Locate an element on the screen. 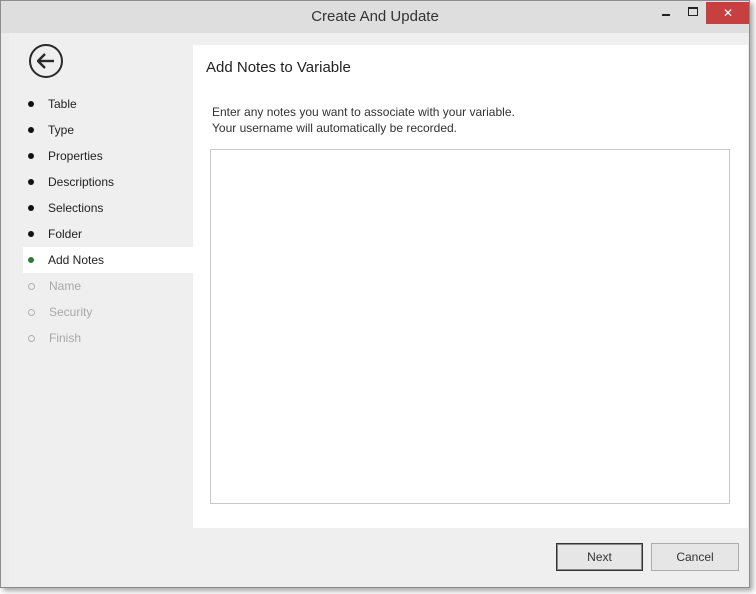  page-title: Add Notes to Variable is located at coordinates (278, 67).